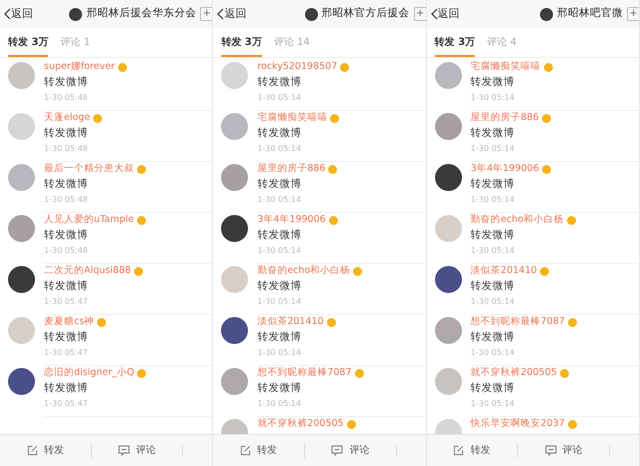  I want to click on tab: 评论 14, so click(292, 43).